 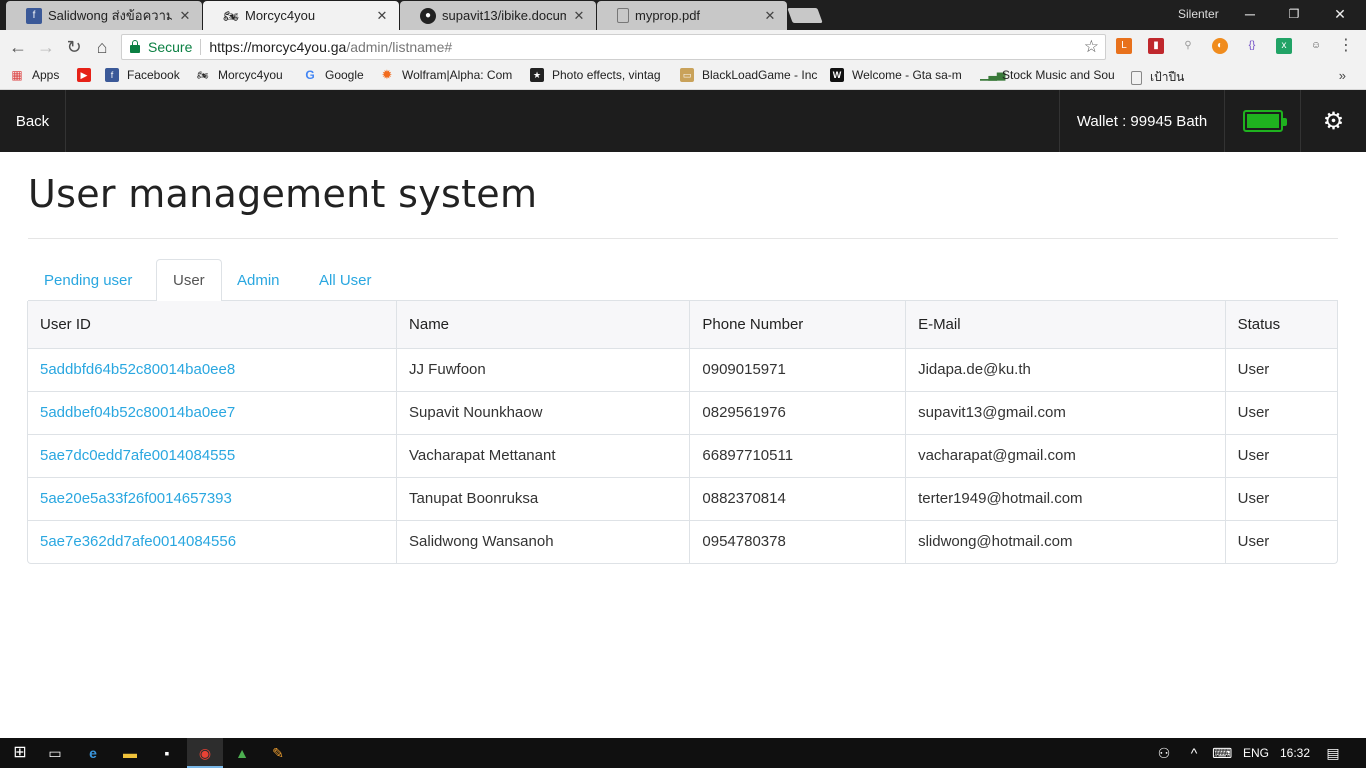 What do you see at coordinates (93, 753) in the screenshot?
I see `edge-icon: e` at bounding box center [93, 753].